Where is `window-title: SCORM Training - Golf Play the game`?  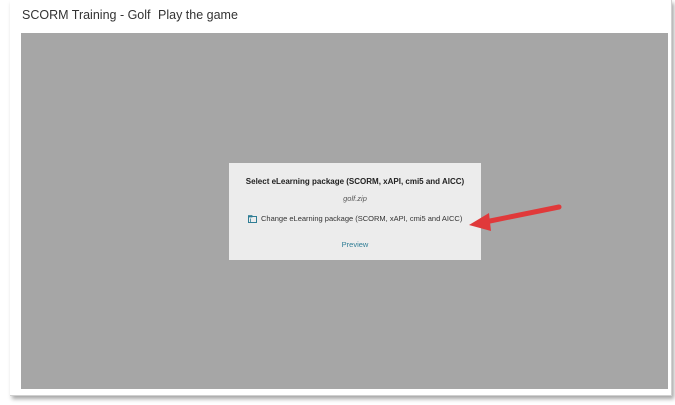
window-title: SCORM Training - Golf Play the game is located at coordinates (130, 17).